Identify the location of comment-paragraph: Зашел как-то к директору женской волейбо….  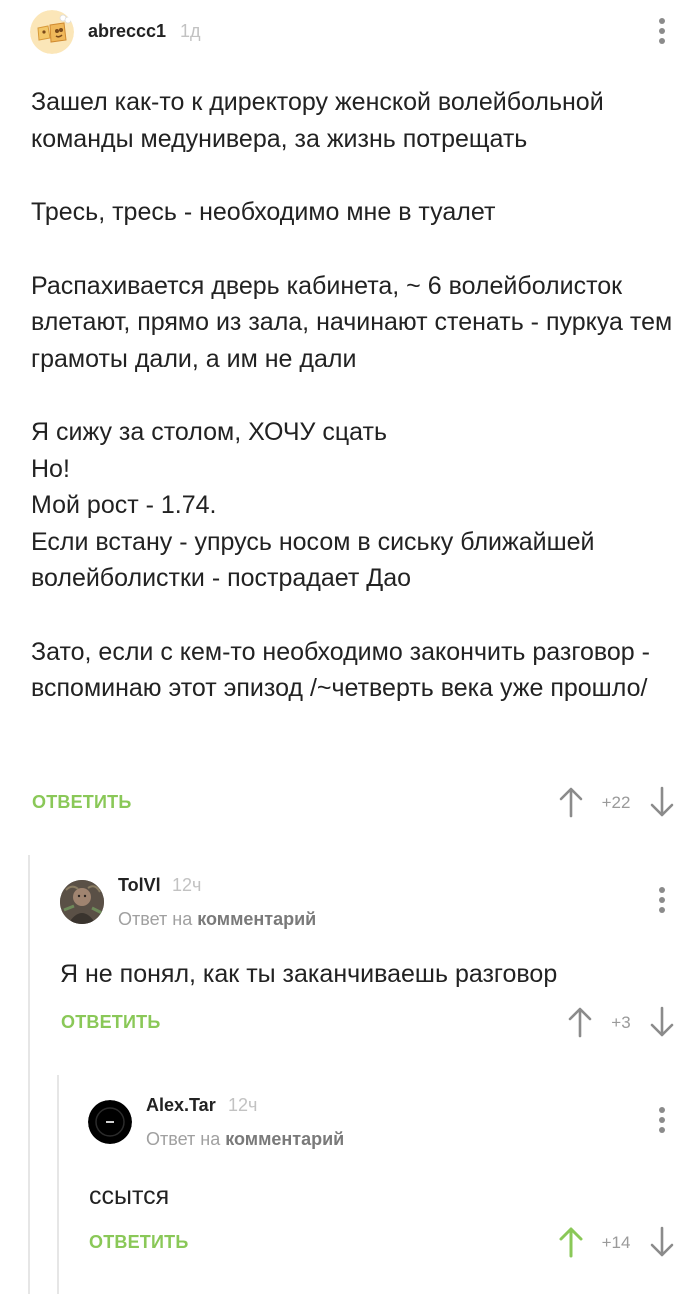
(317, 120).